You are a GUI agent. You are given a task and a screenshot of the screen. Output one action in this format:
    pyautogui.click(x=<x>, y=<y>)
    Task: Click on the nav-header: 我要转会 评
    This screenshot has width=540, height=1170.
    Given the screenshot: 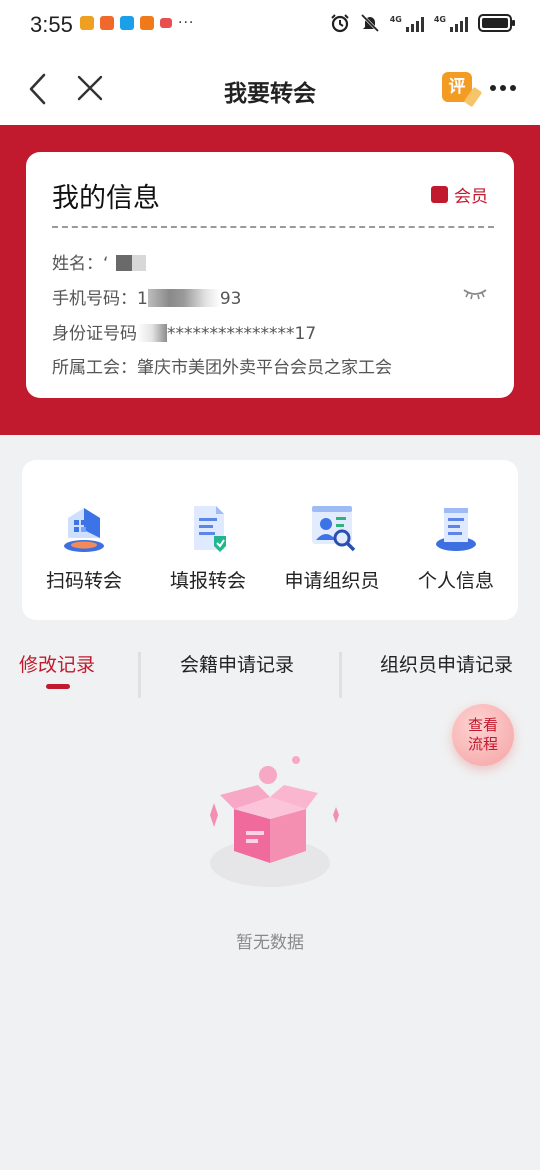 What is the action you would take?
    pyautogui.click(x=270, y=88)
    